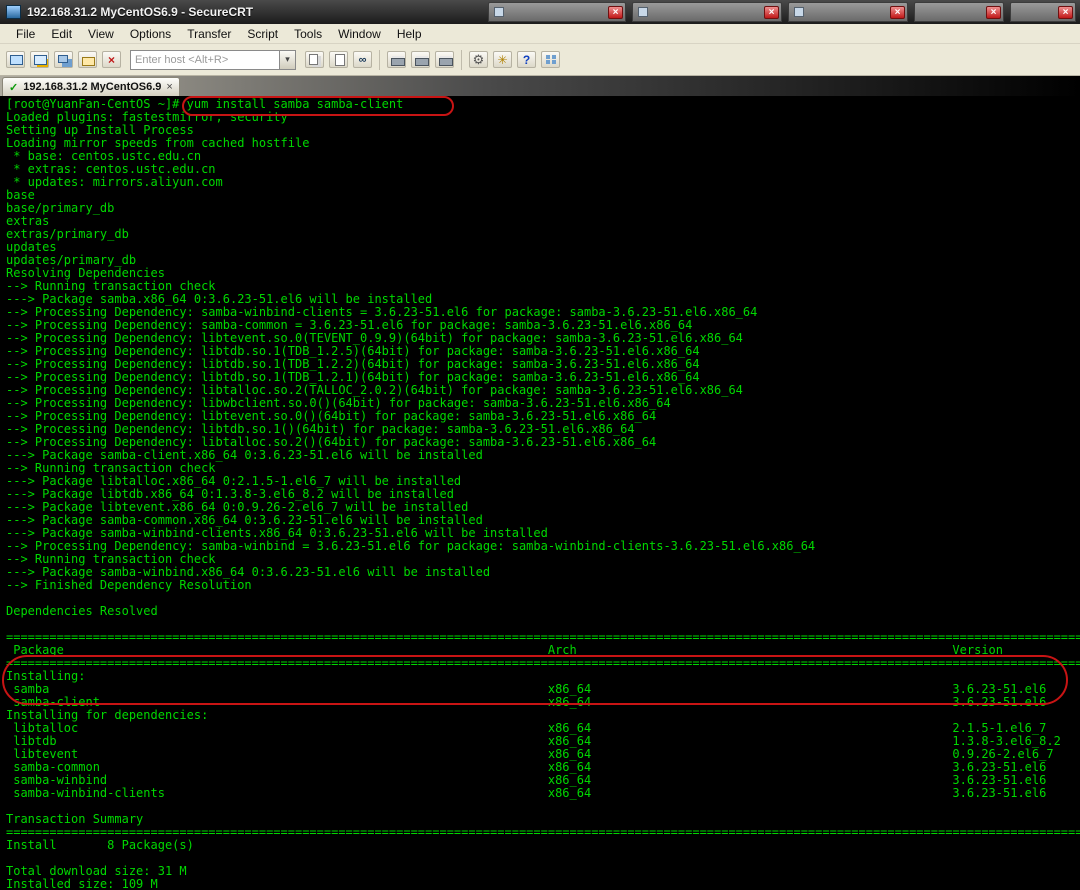 Image resolution: width=1080 pixels, height=890 pixels. What do you see at coordinates (308, 34) in the screenshot?
I see `menu-tools: Tools` at bounding box center [308, 34].